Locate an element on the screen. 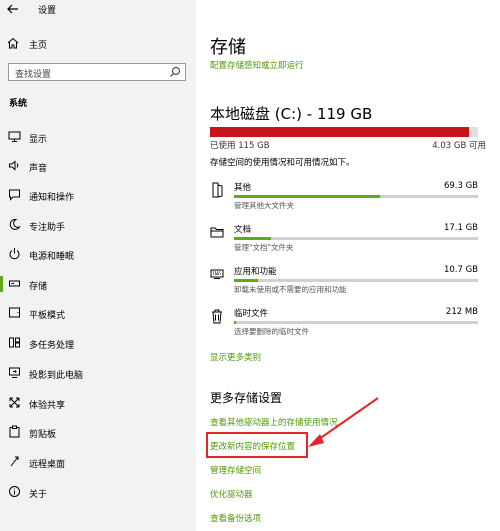 This screenshot has width=500, height=531. category-name: 应用和功能 is located at coordinates (255, 272).